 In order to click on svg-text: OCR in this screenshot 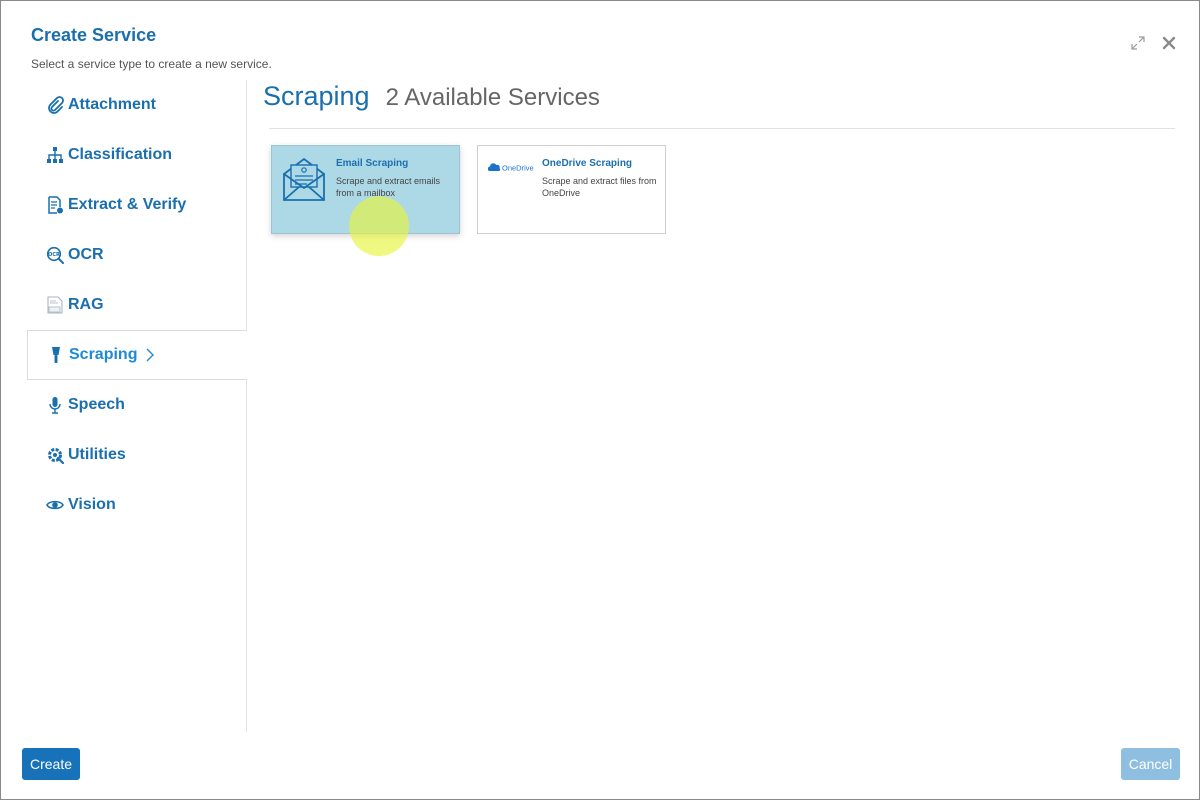, I will do `click(54, 255)`.